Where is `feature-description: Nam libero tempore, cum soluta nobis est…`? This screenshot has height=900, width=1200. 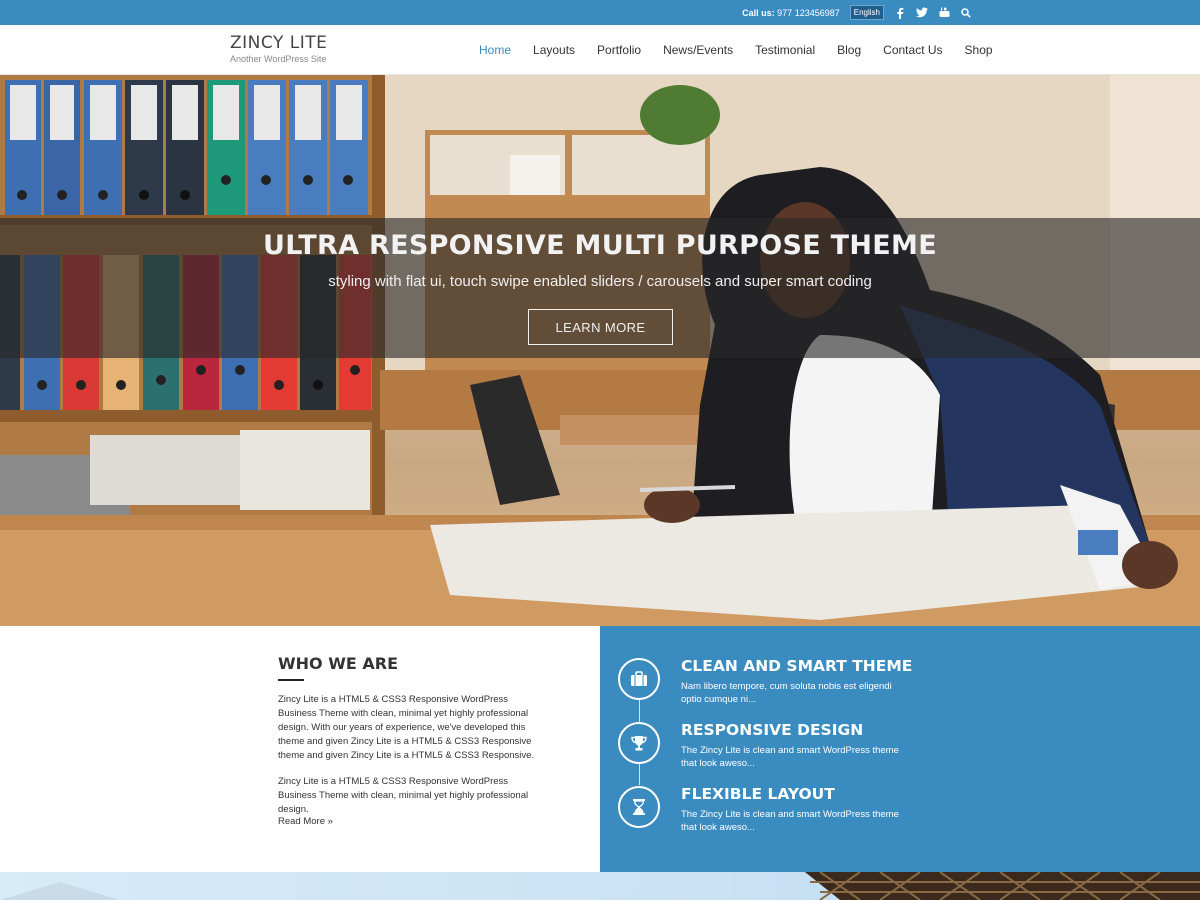
feature-description: Nam libero tempore, cum soluta nobis est… is located at coordinates (786, 693).